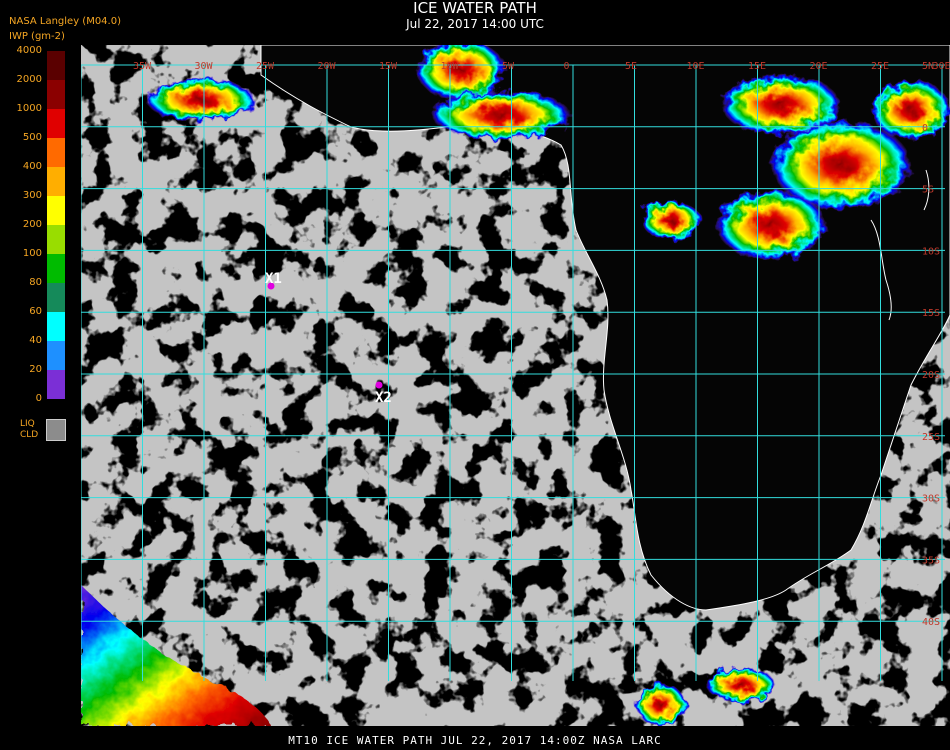 This screenshot has width=950, height=750. Describe the element at coordinates (35, 340) in the screenshot. I see `legend-label: 40` at that location.